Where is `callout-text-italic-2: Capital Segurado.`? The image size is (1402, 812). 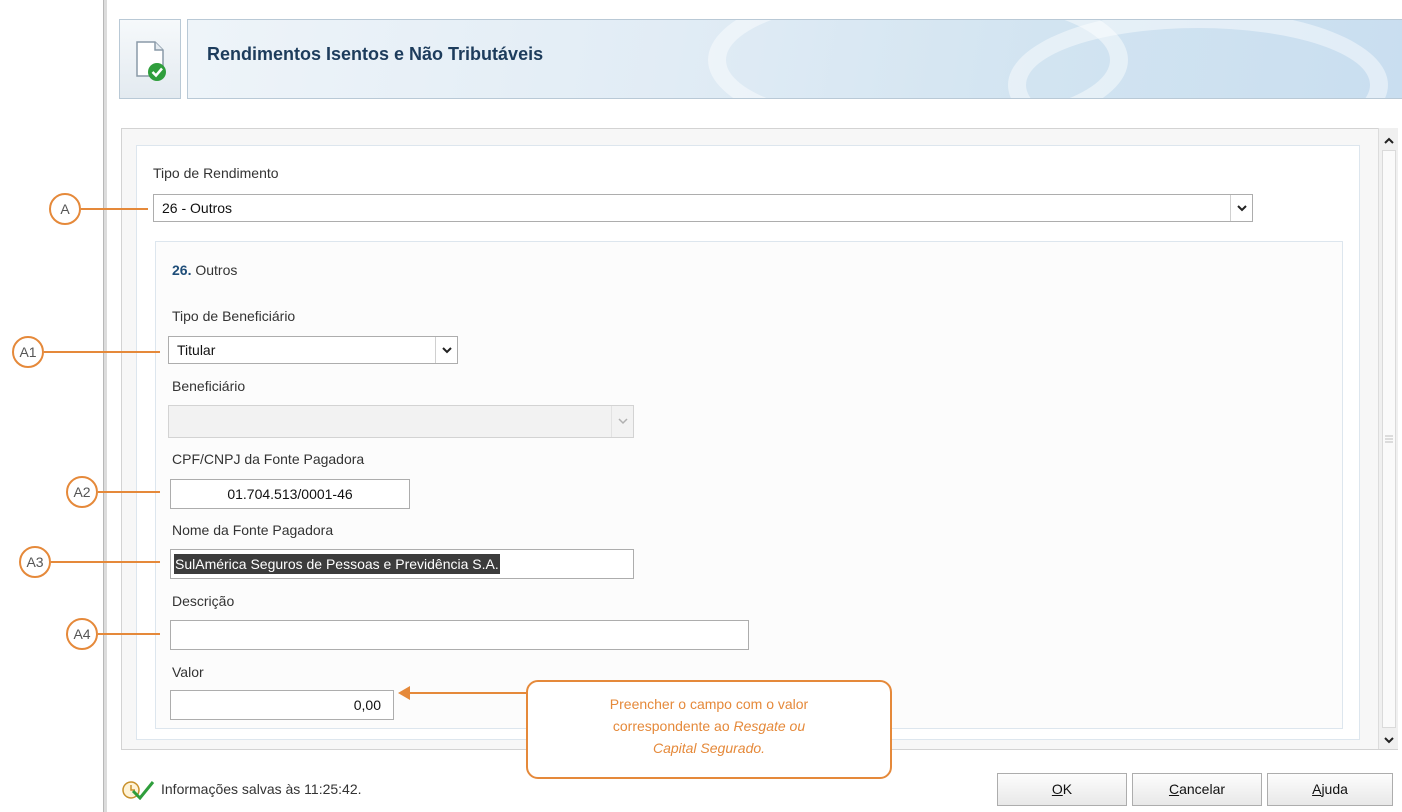 callout-text-italic-2: Capital Segurado. is located at coordinates (709, 748).